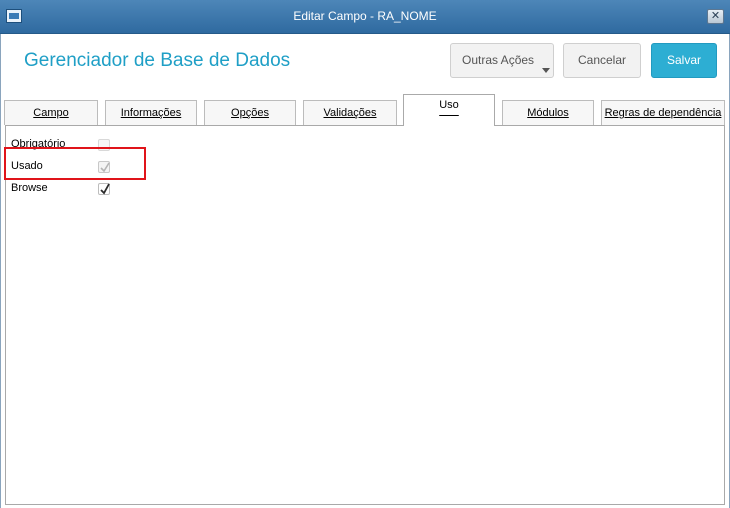 The image size is (730, 508). What do you see at coordinates (548, 112) in the screenshot?
I see `tab-modulos: Módulos` at bounding box center [548, 112].